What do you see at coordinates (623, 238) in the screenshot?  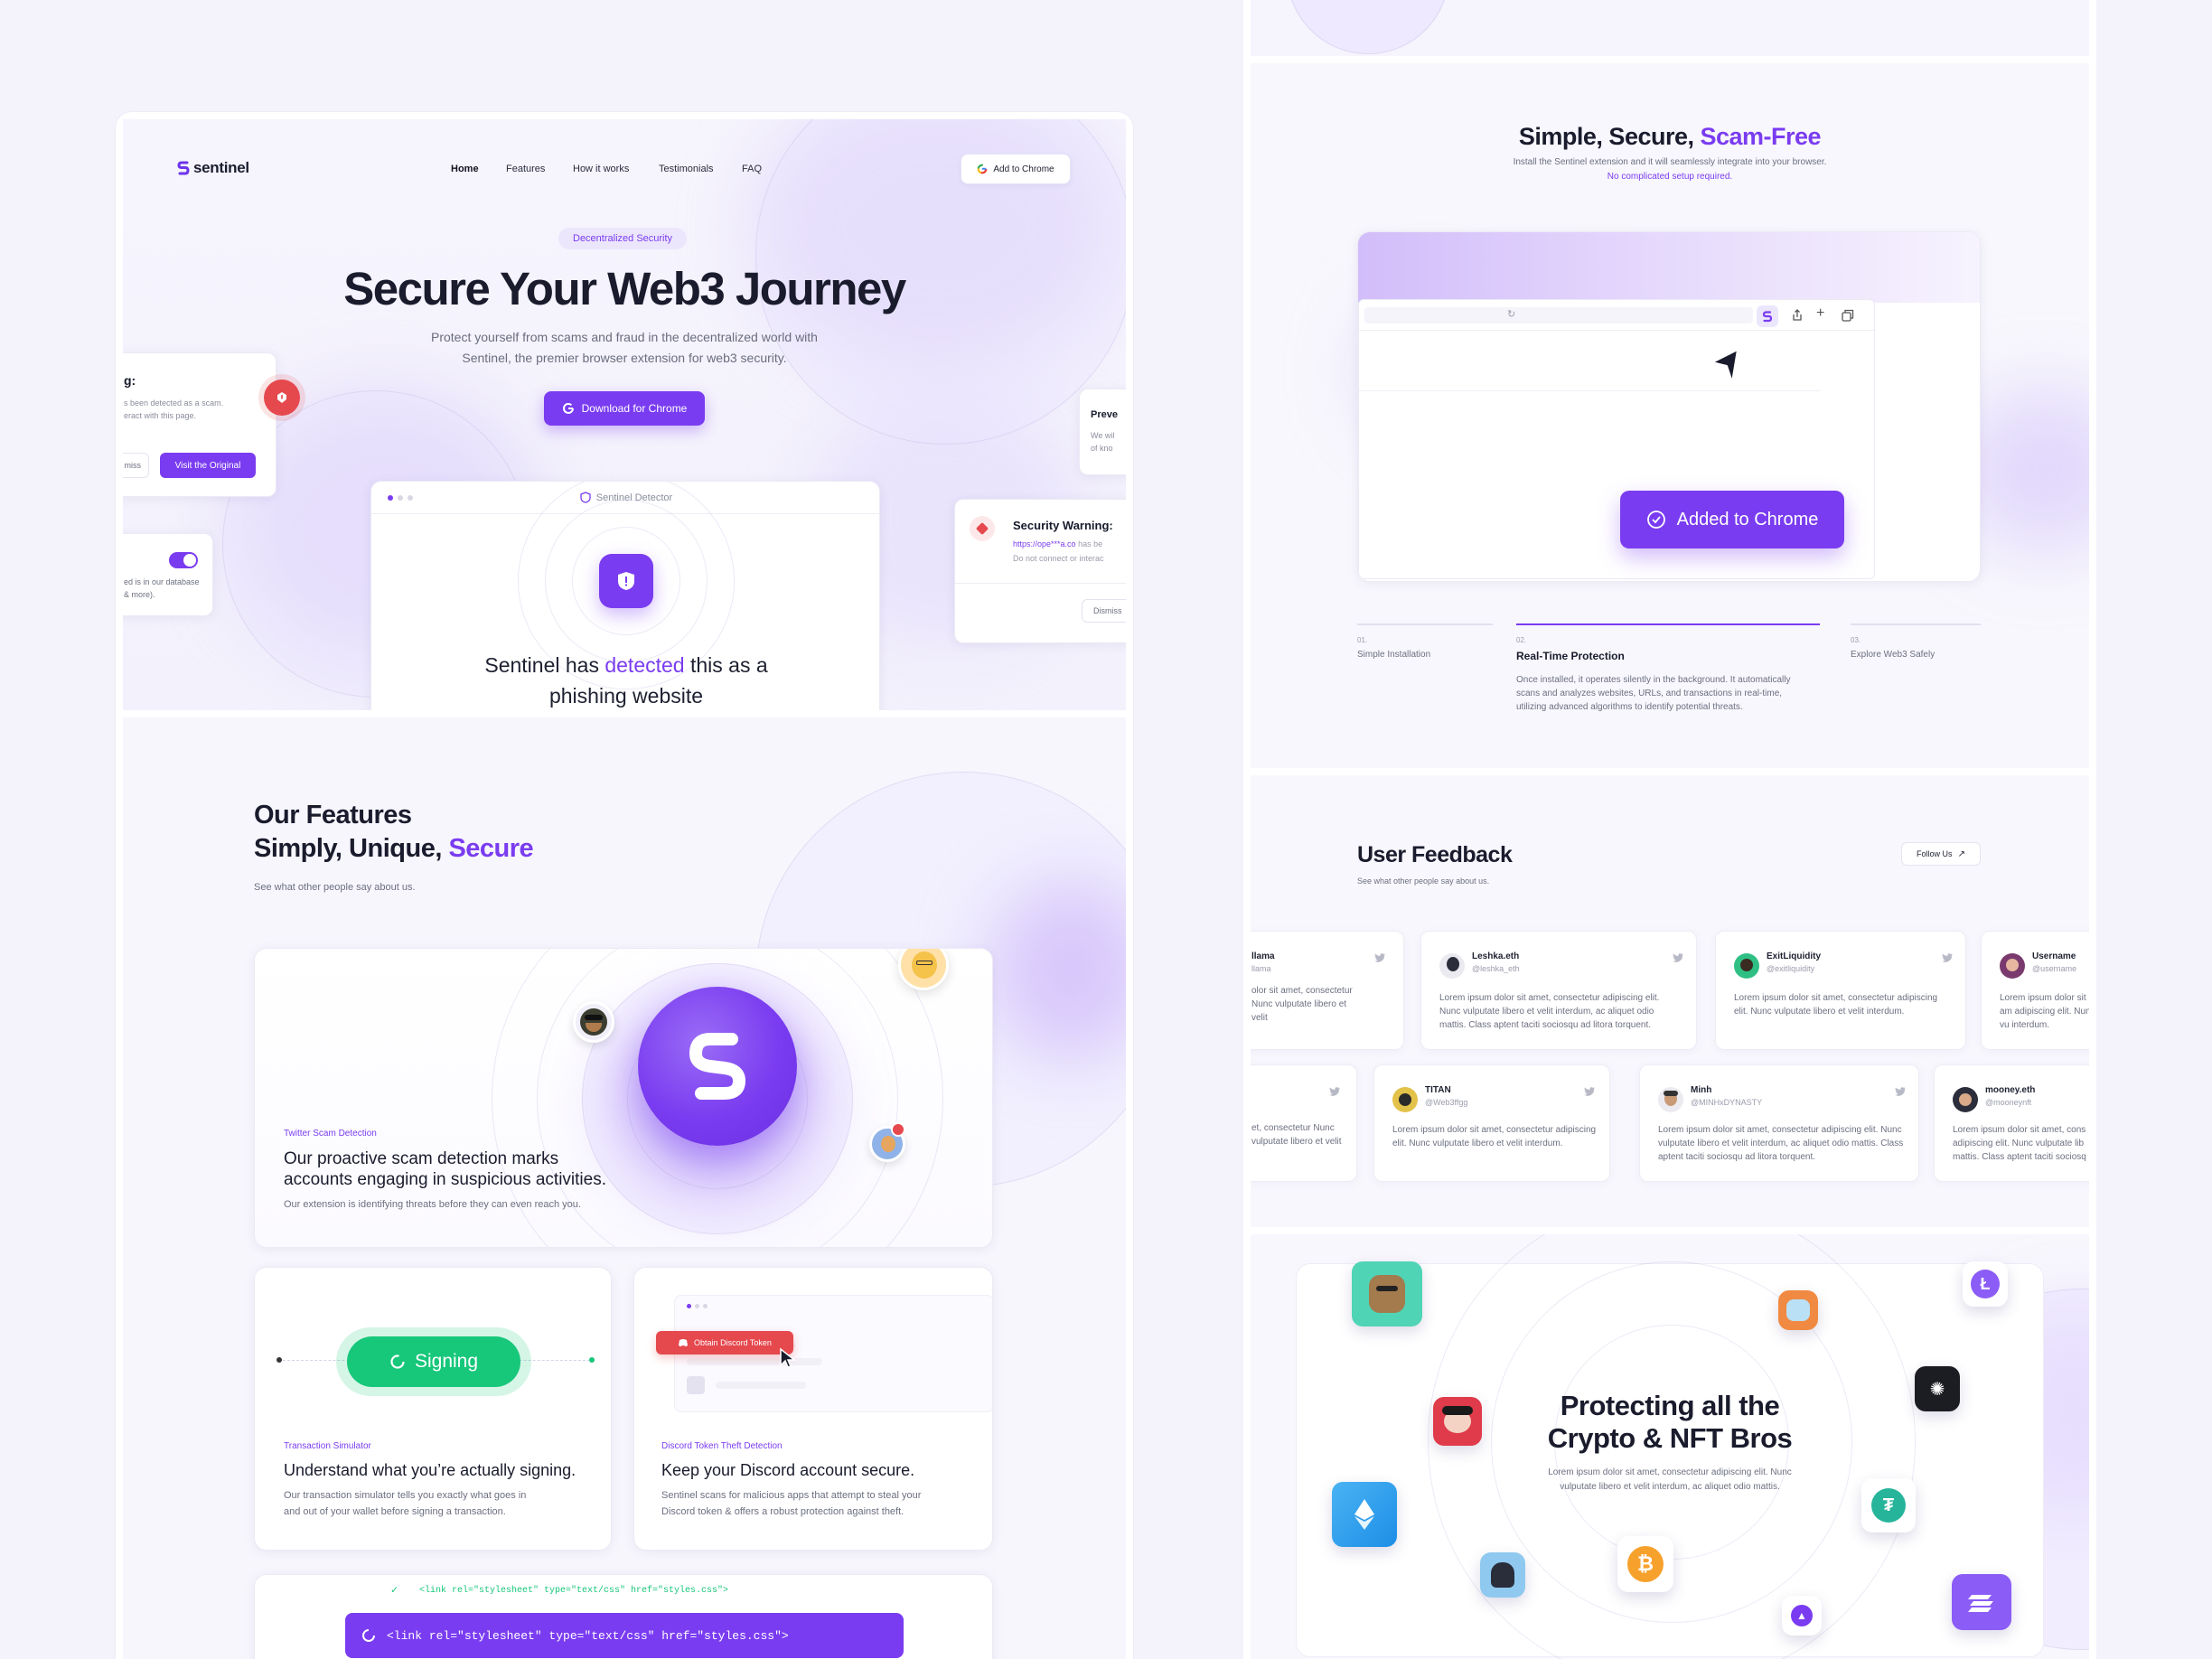 I see `hero-badge: Decentralized Security` at bounding box center [623, 238].